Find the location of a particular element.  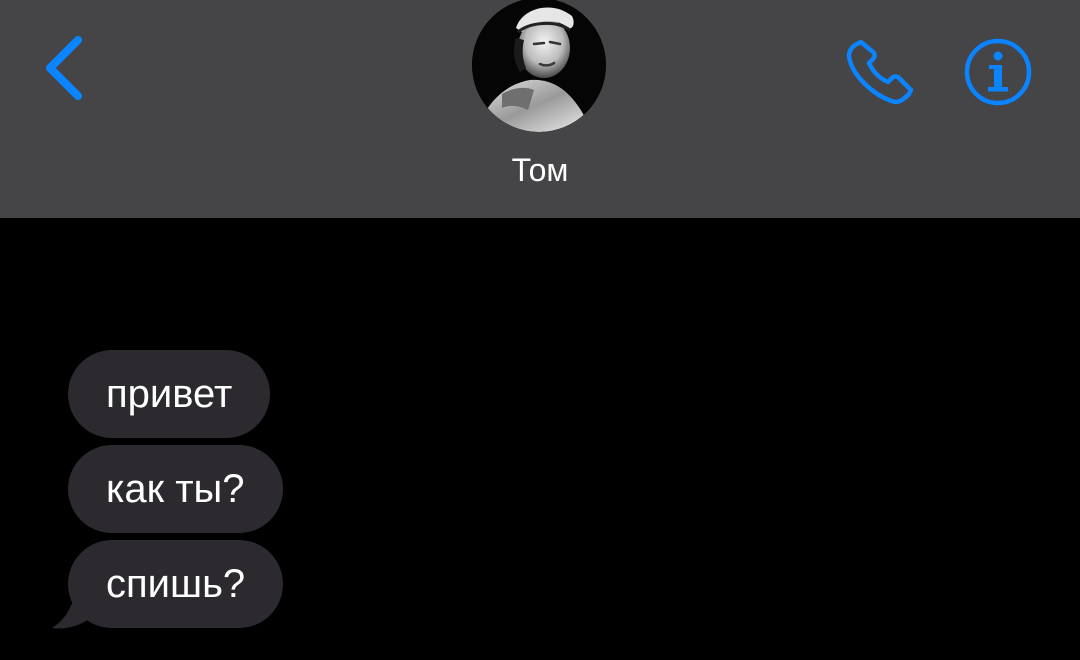

info-button is located at coordinates (998, 72).